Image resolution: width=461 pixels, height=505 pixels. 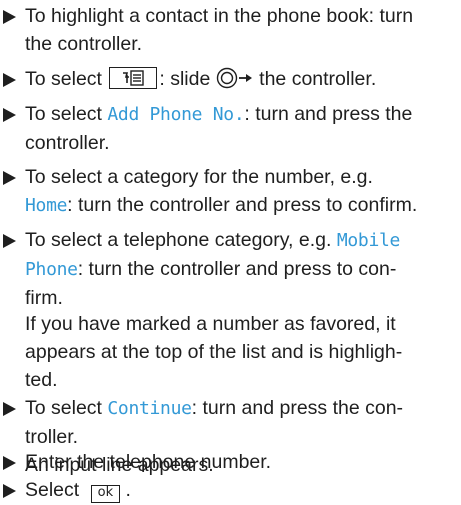 What do you see at coordinates (52, 490) in the screenshot?
I see `step-text: Select` at bounding box center [52, 490].